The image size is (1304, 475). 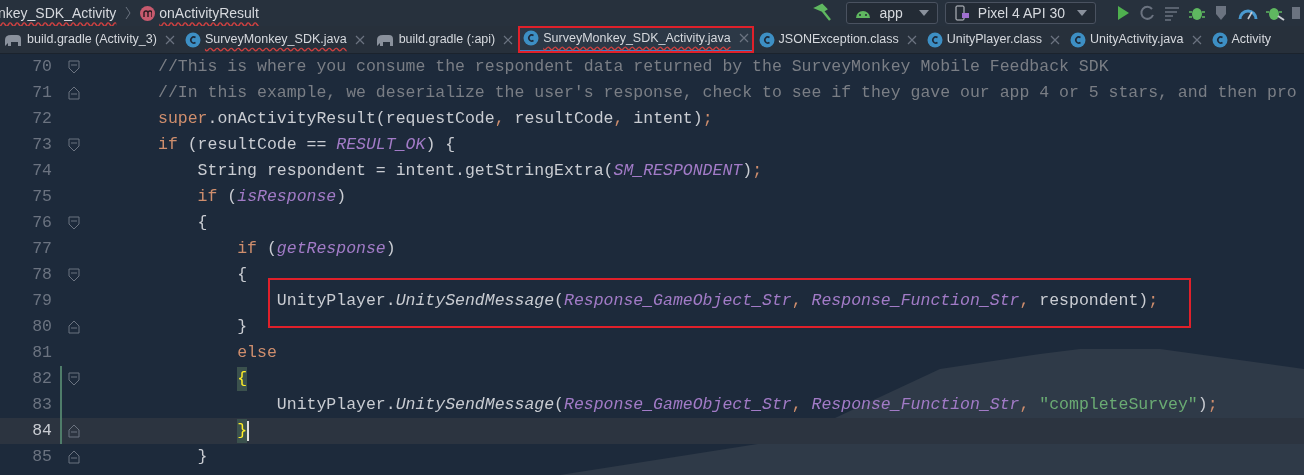 I want to click on code-line: else, so click(x=256, y=352).